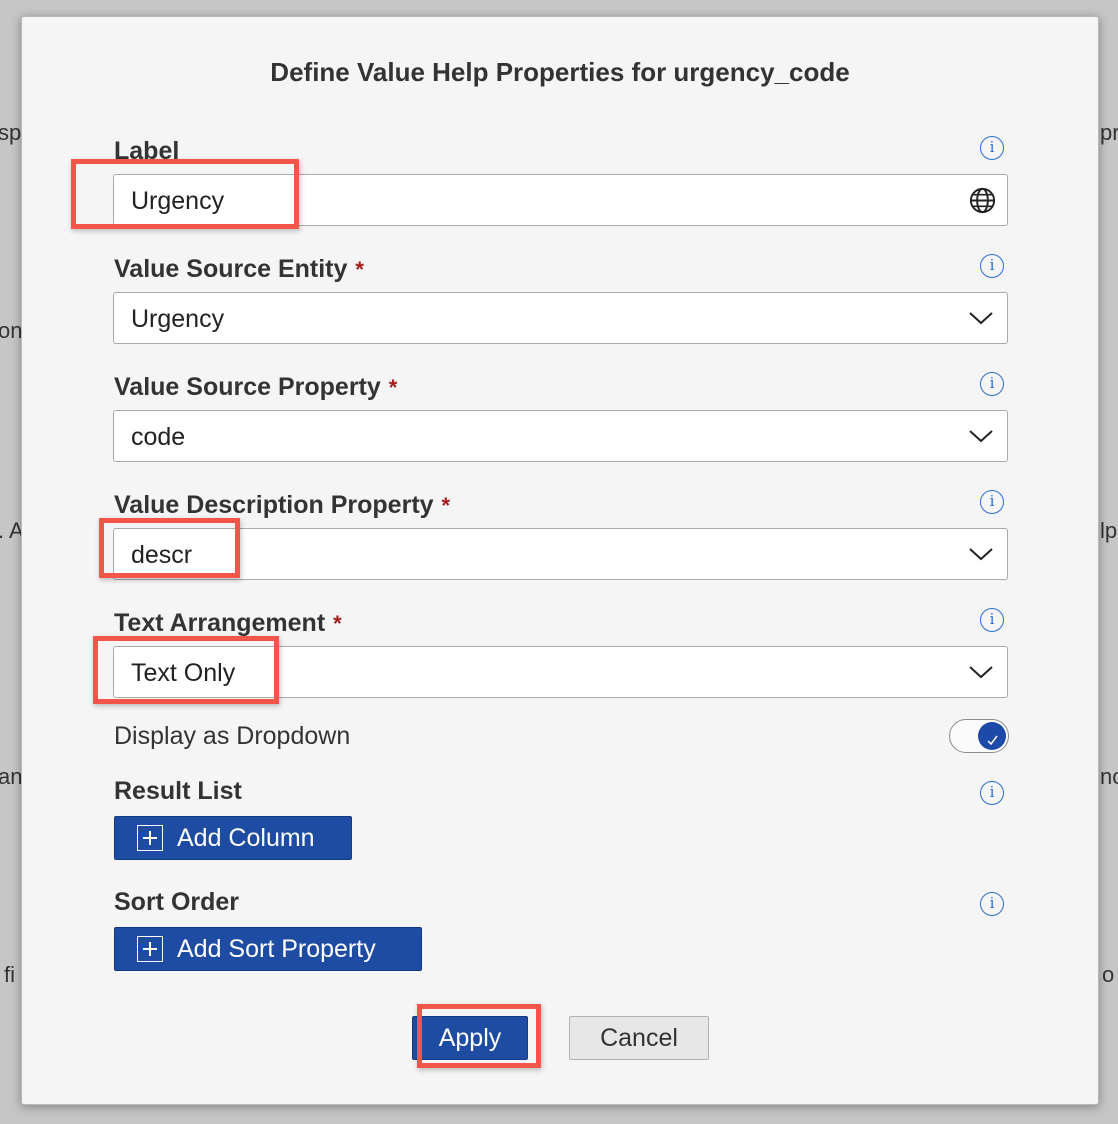  What do you see at coordinates (560, 554) in the screenshot?
I see `value-description-property-select: descr` at bounding box center [560, 554].